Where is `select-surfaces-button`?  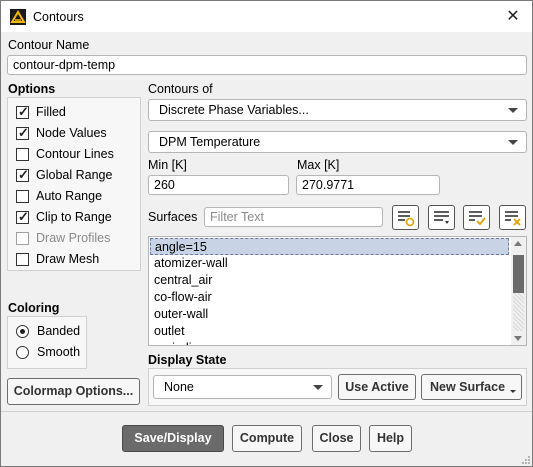 select-surfaces-button is located at coordinates (405, 217).